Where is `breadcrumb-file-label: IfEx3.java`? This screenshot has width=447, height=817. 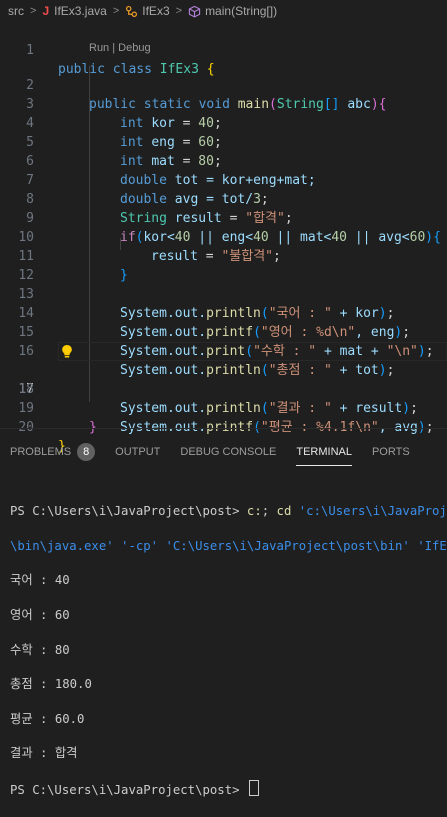
breadcrumb-file-label: IfEx3.java is located at coordinates (80, 11).